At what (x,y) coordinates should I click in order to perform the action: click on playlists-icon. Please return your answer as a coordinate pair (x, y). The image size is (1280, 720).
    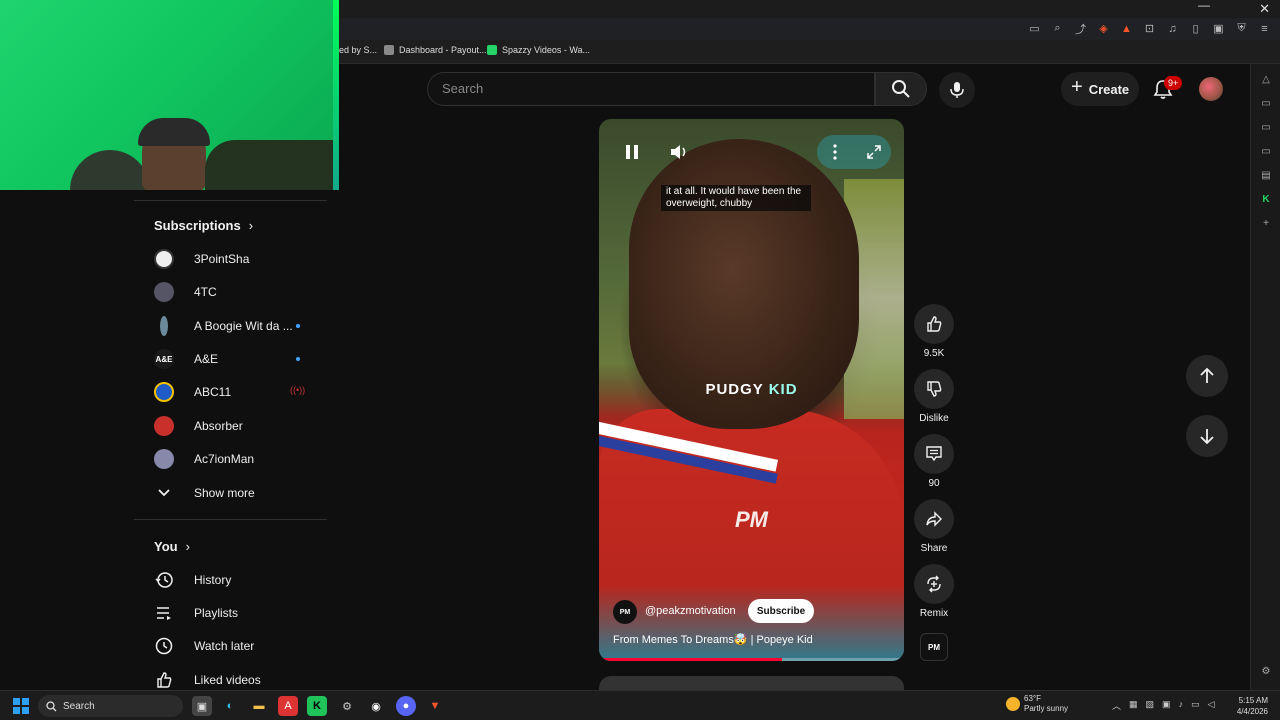
    Looking at the image, I should click on (164, 613).